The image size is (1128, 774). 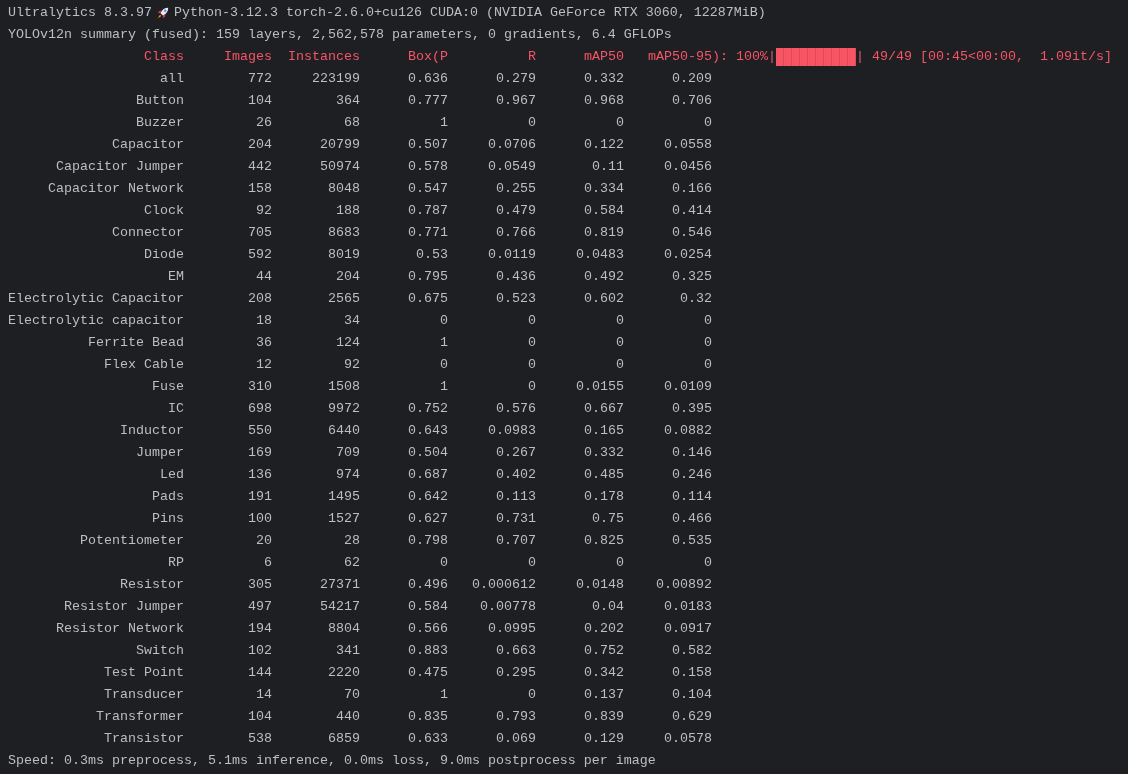 I want to click on table-cell-text: 191, so click(x=259, y=497).